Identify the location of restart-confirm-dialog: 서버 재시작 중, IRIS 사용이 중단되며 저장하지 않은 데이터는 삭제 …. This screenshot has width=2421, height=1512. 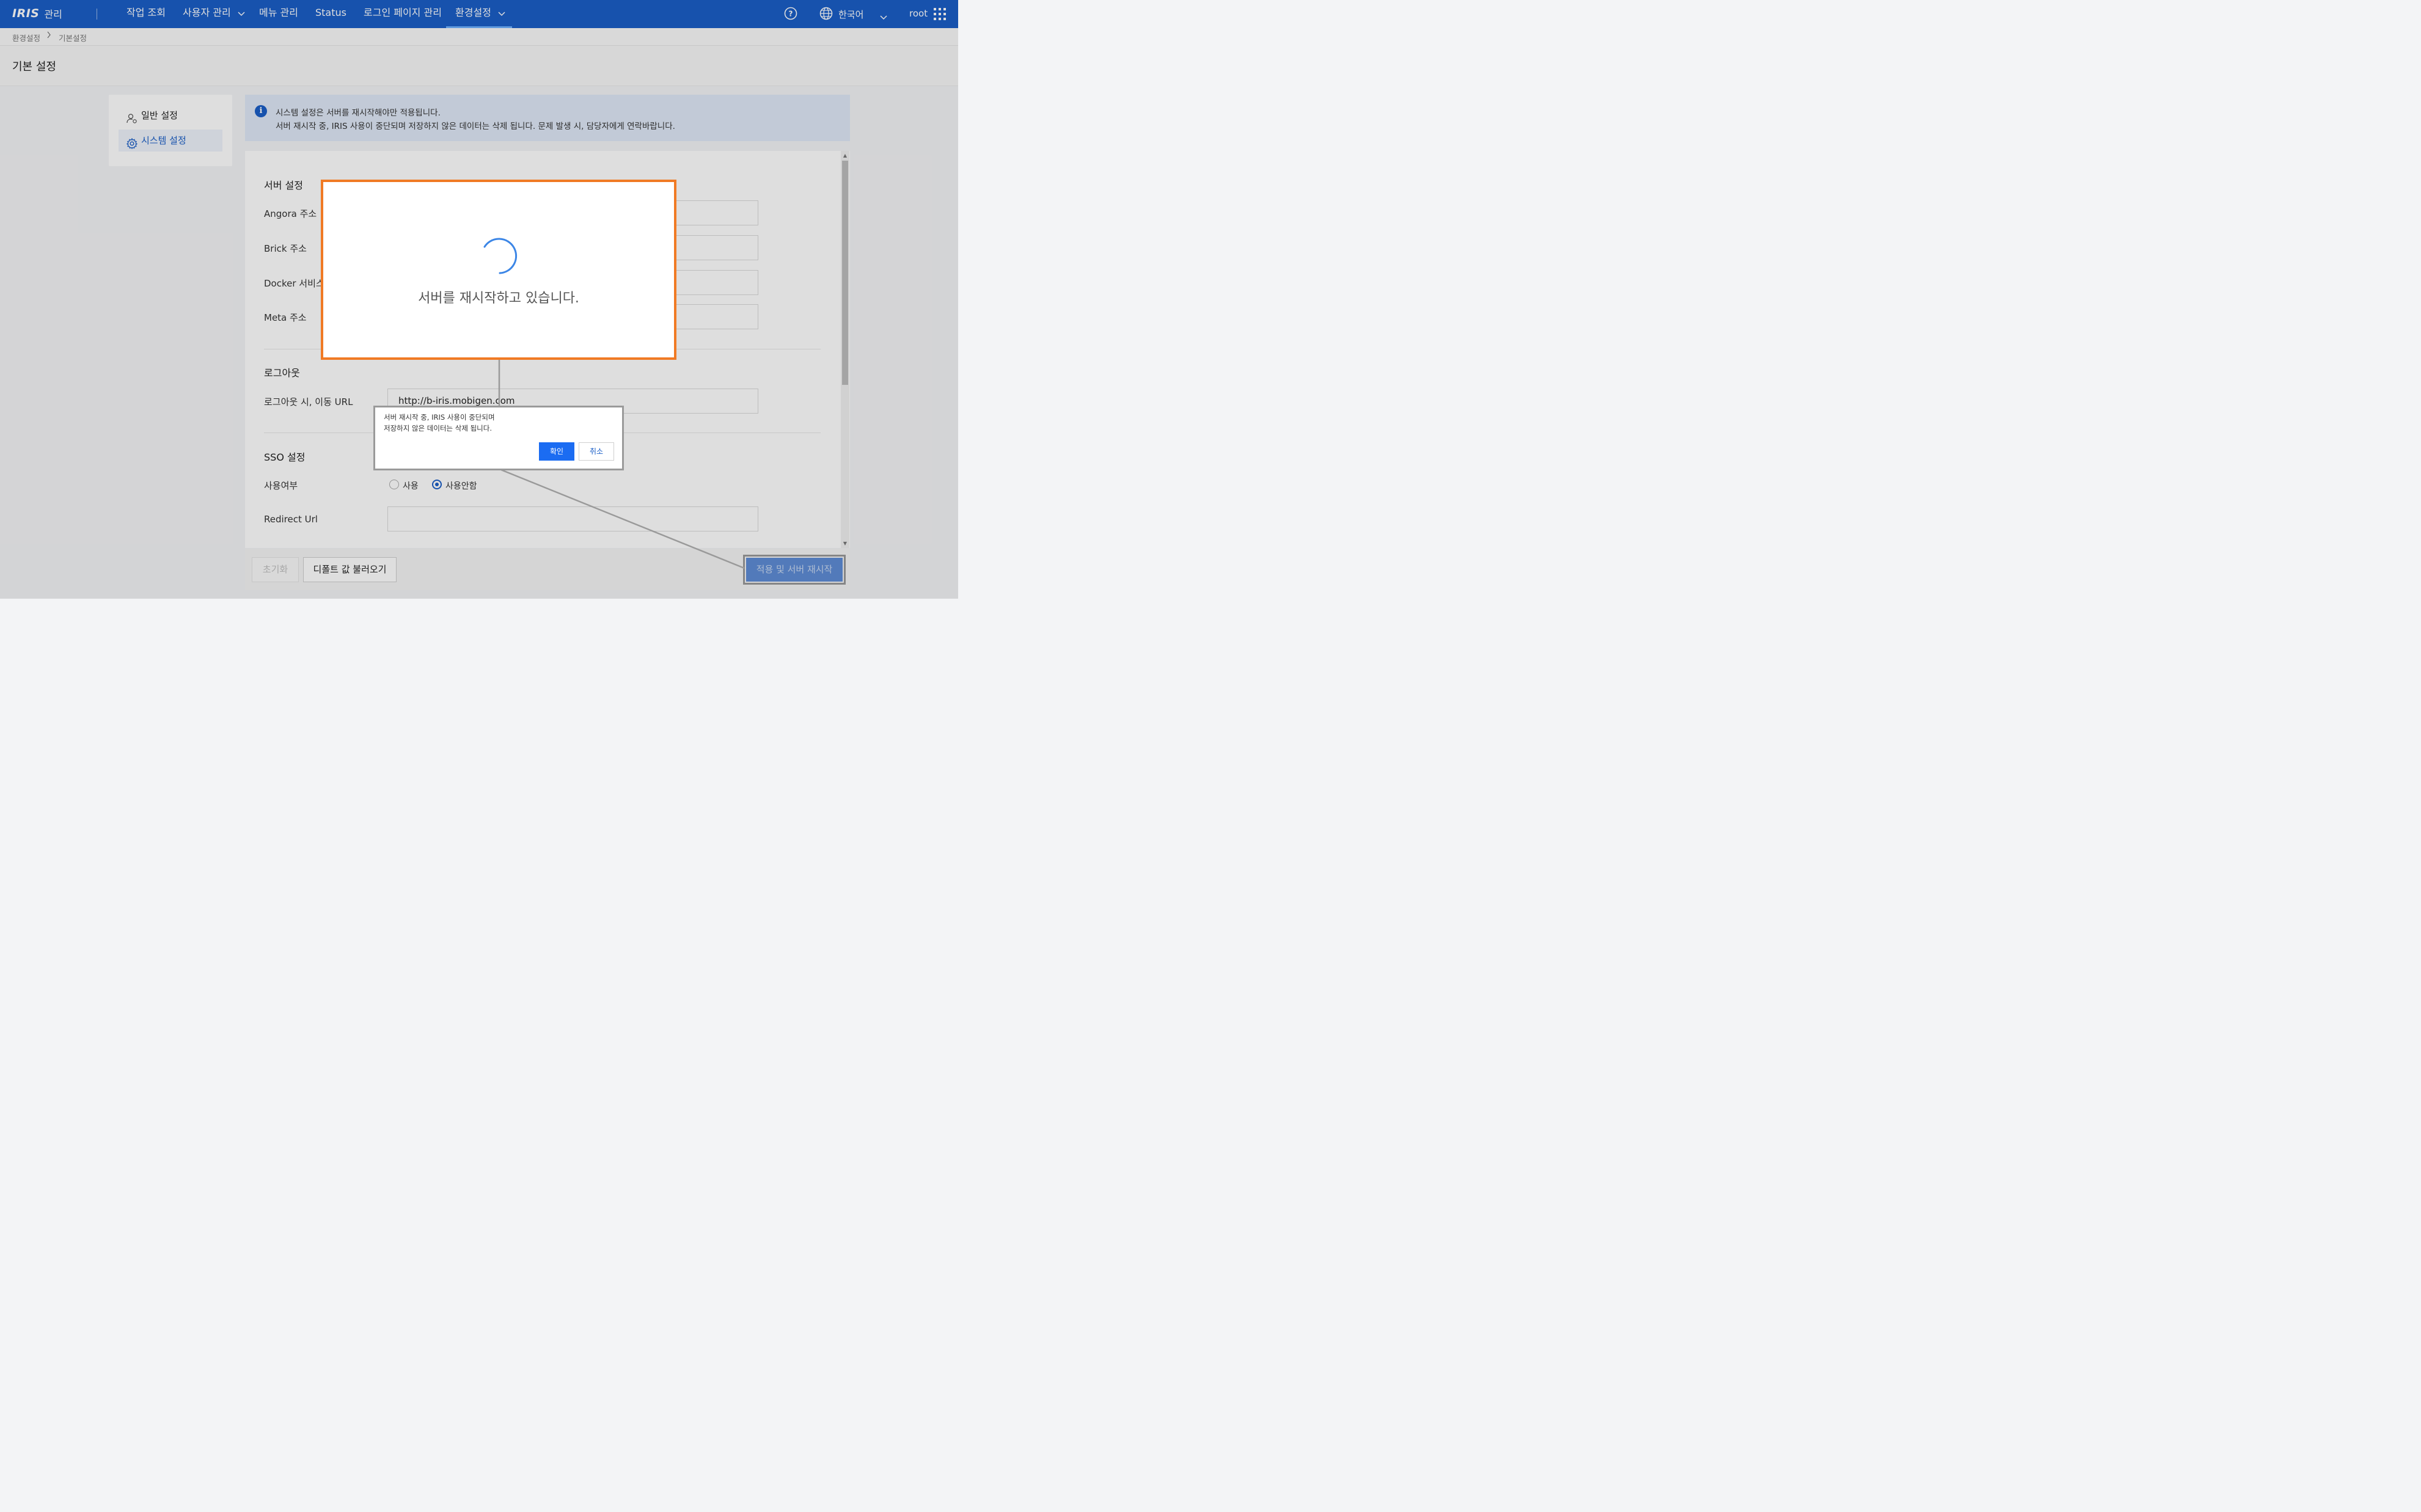
(498, 438).